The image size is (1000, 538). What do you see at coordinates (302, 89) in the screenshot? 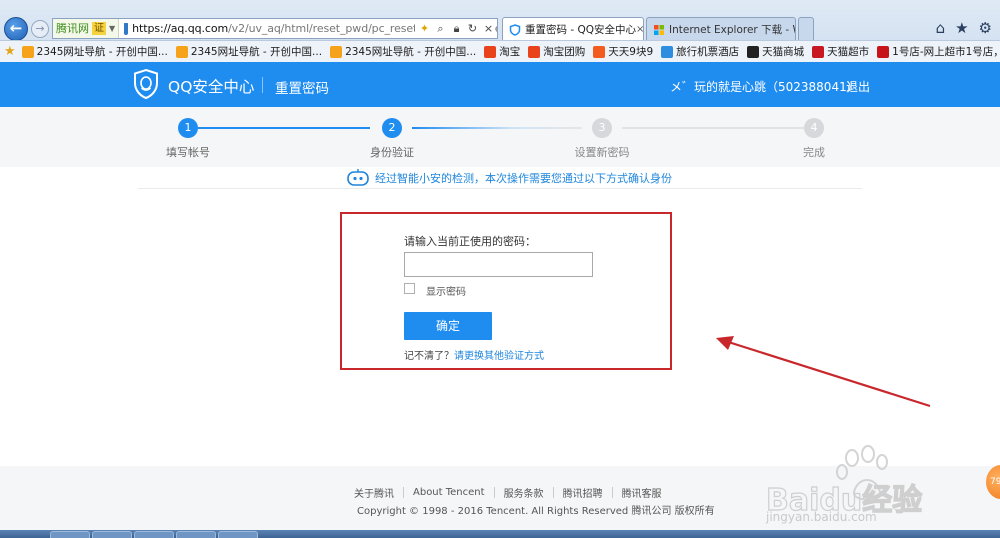
I see `page-title: 重置密码` at bounding box center [302, 89].